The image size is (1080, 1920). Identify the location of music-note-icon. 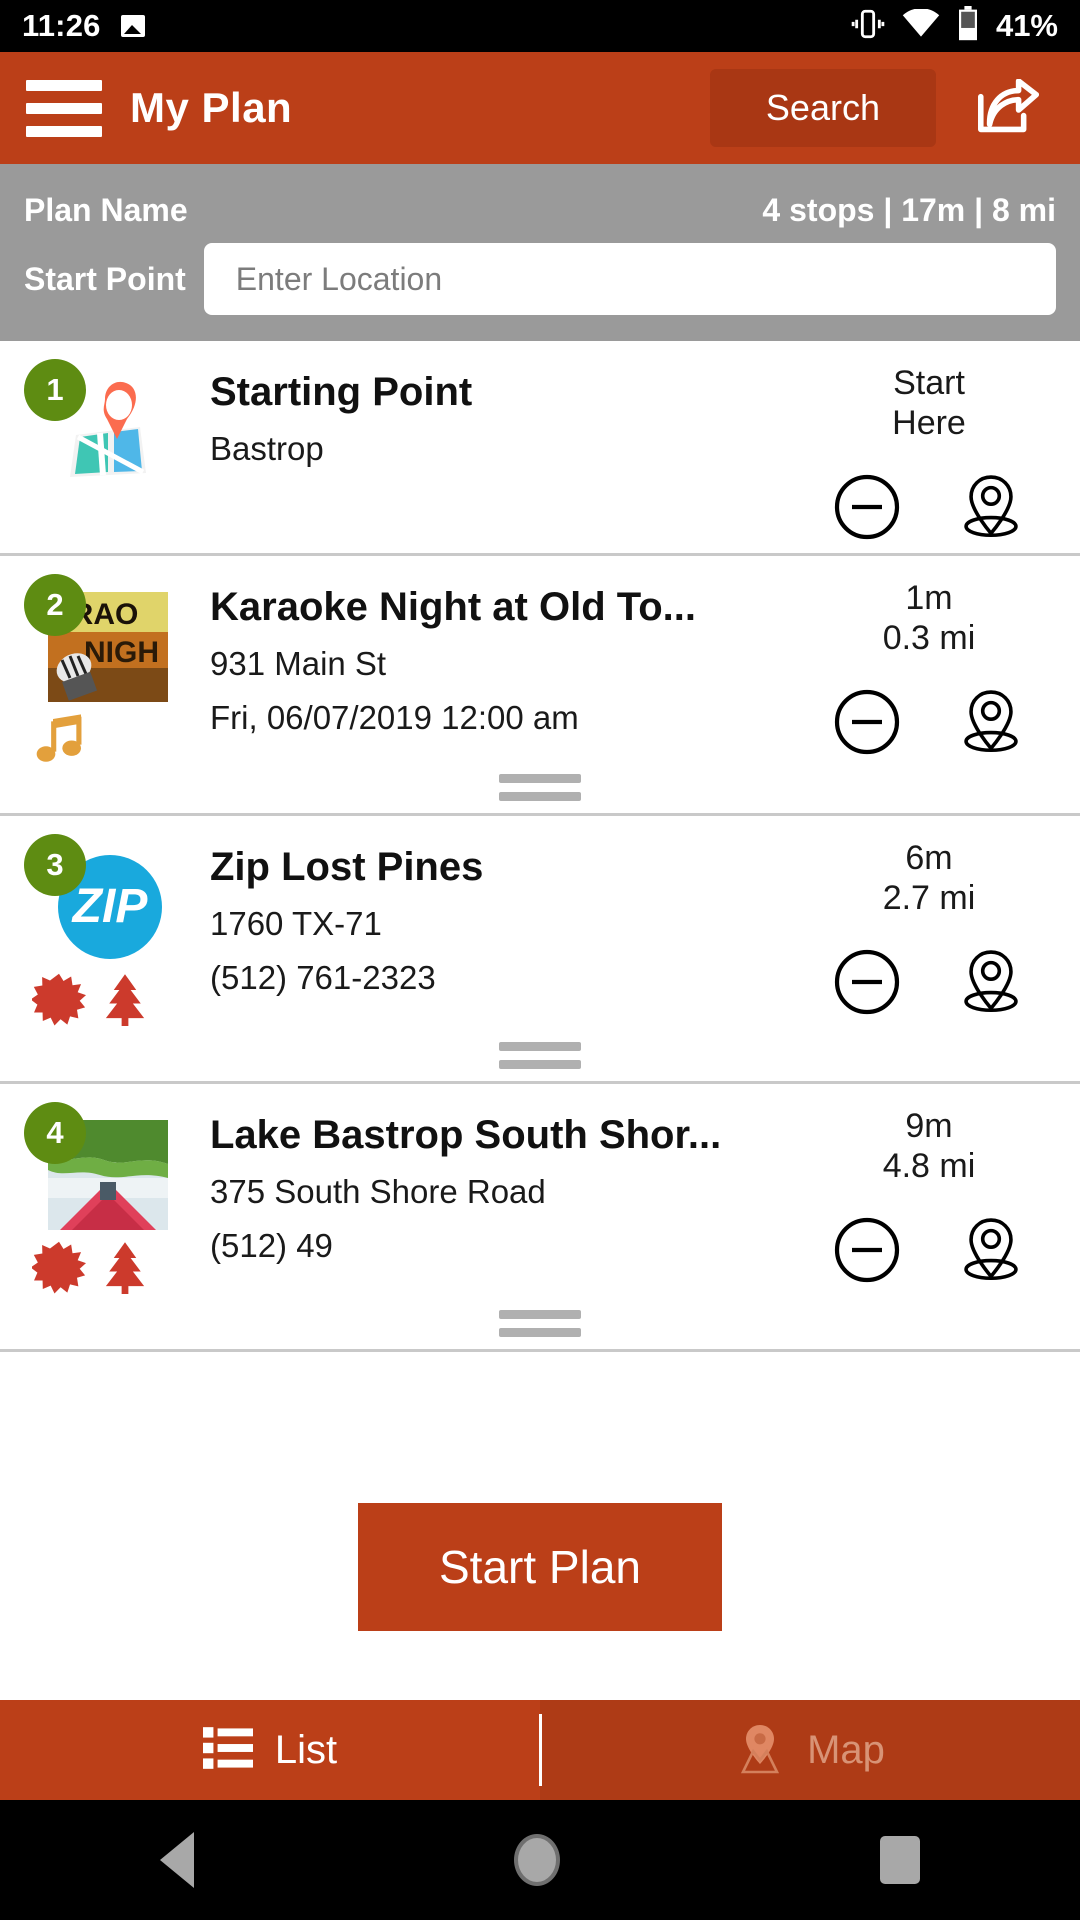
(60, 742).